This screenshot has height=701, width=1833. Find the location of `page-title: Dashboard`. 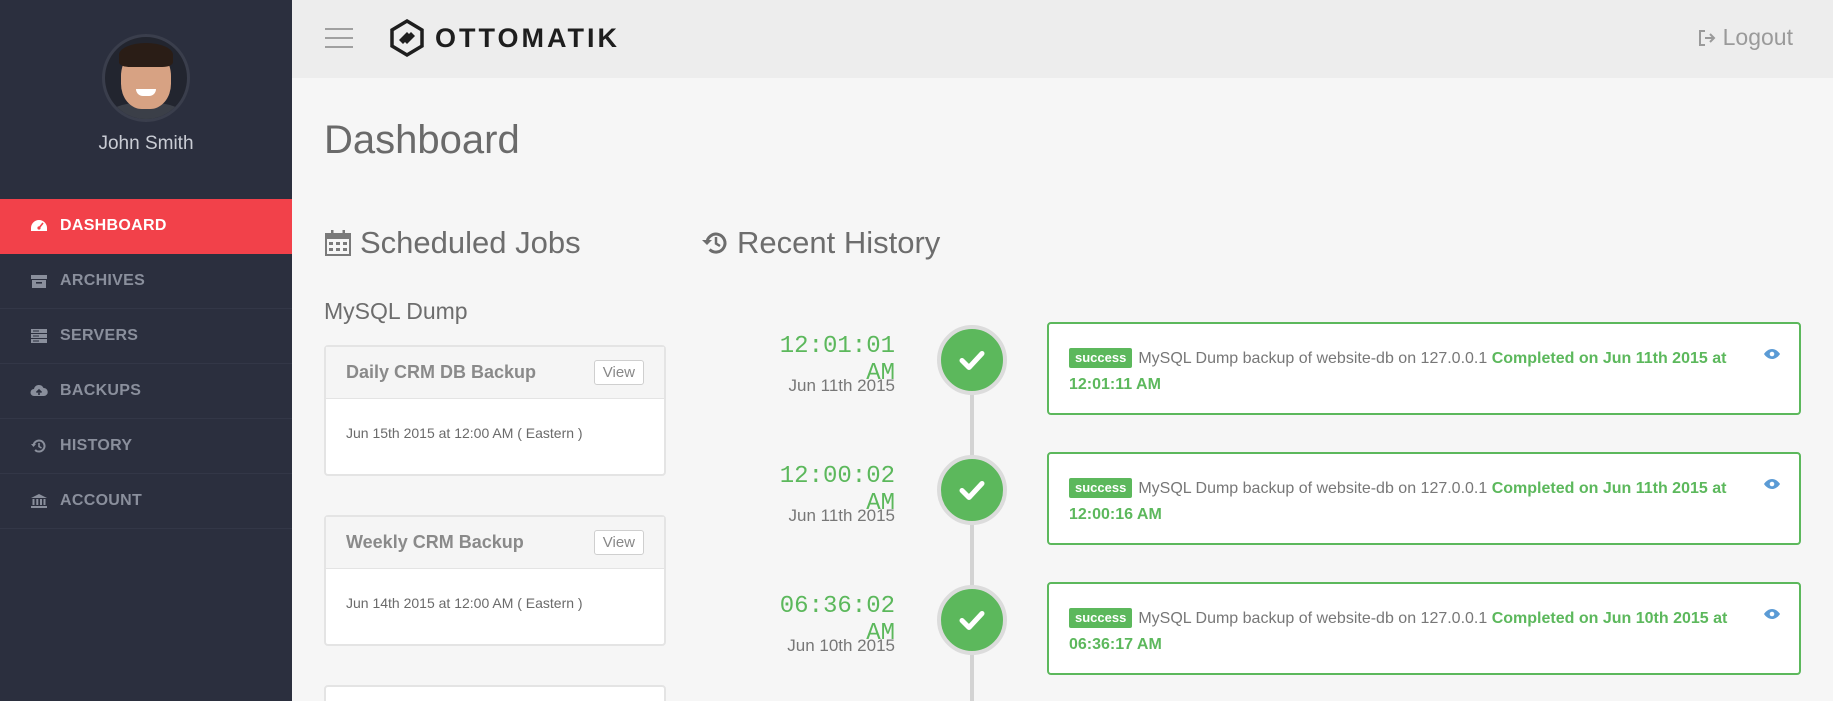

page-title: Dashboard is located at coordinates (422, 140).